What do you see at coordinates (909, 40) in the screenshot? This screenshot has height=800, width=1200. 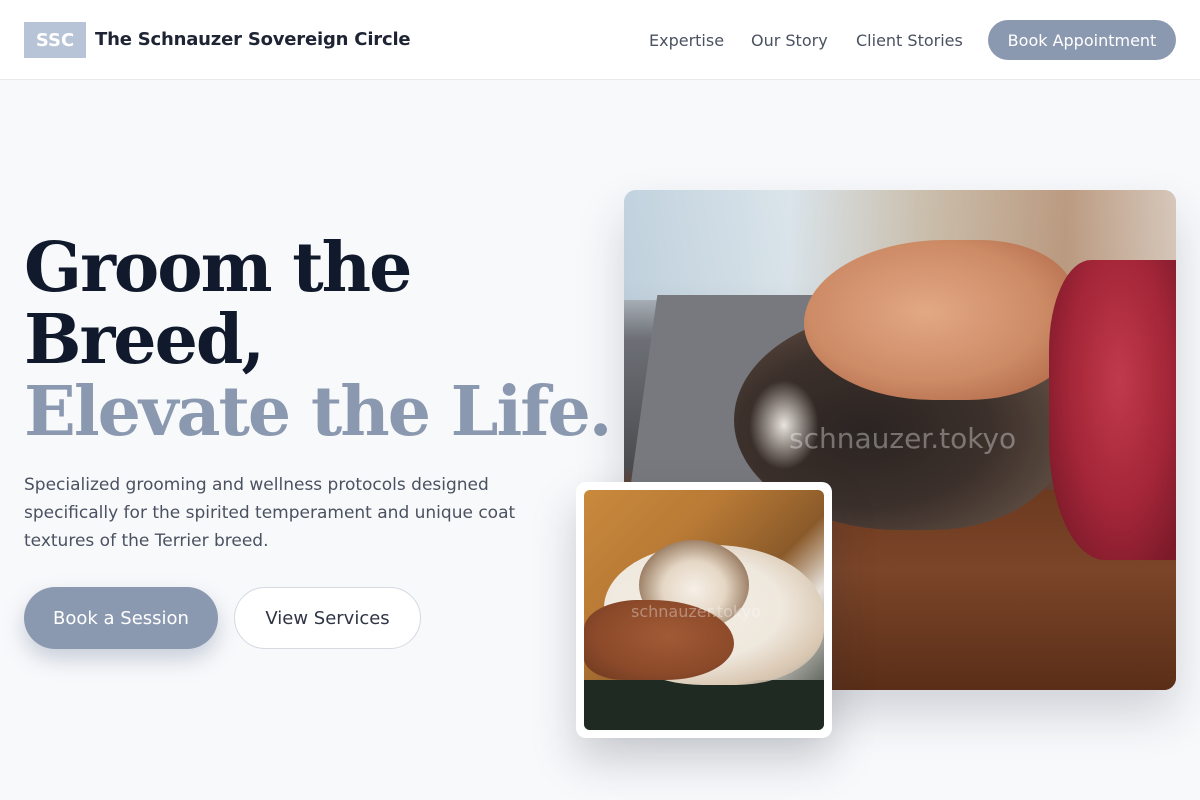 I see `nav-link-client-stories: Client Stories` at bounding box center [909, 40].